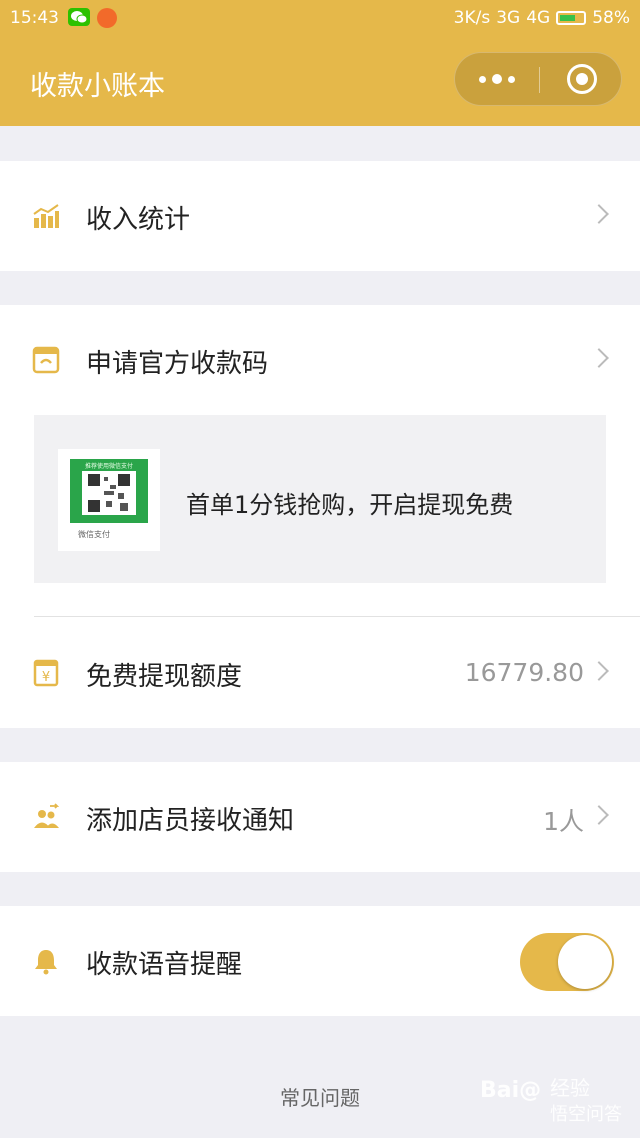  I want to click on voice-reminder-toggle, so click(567, 962).